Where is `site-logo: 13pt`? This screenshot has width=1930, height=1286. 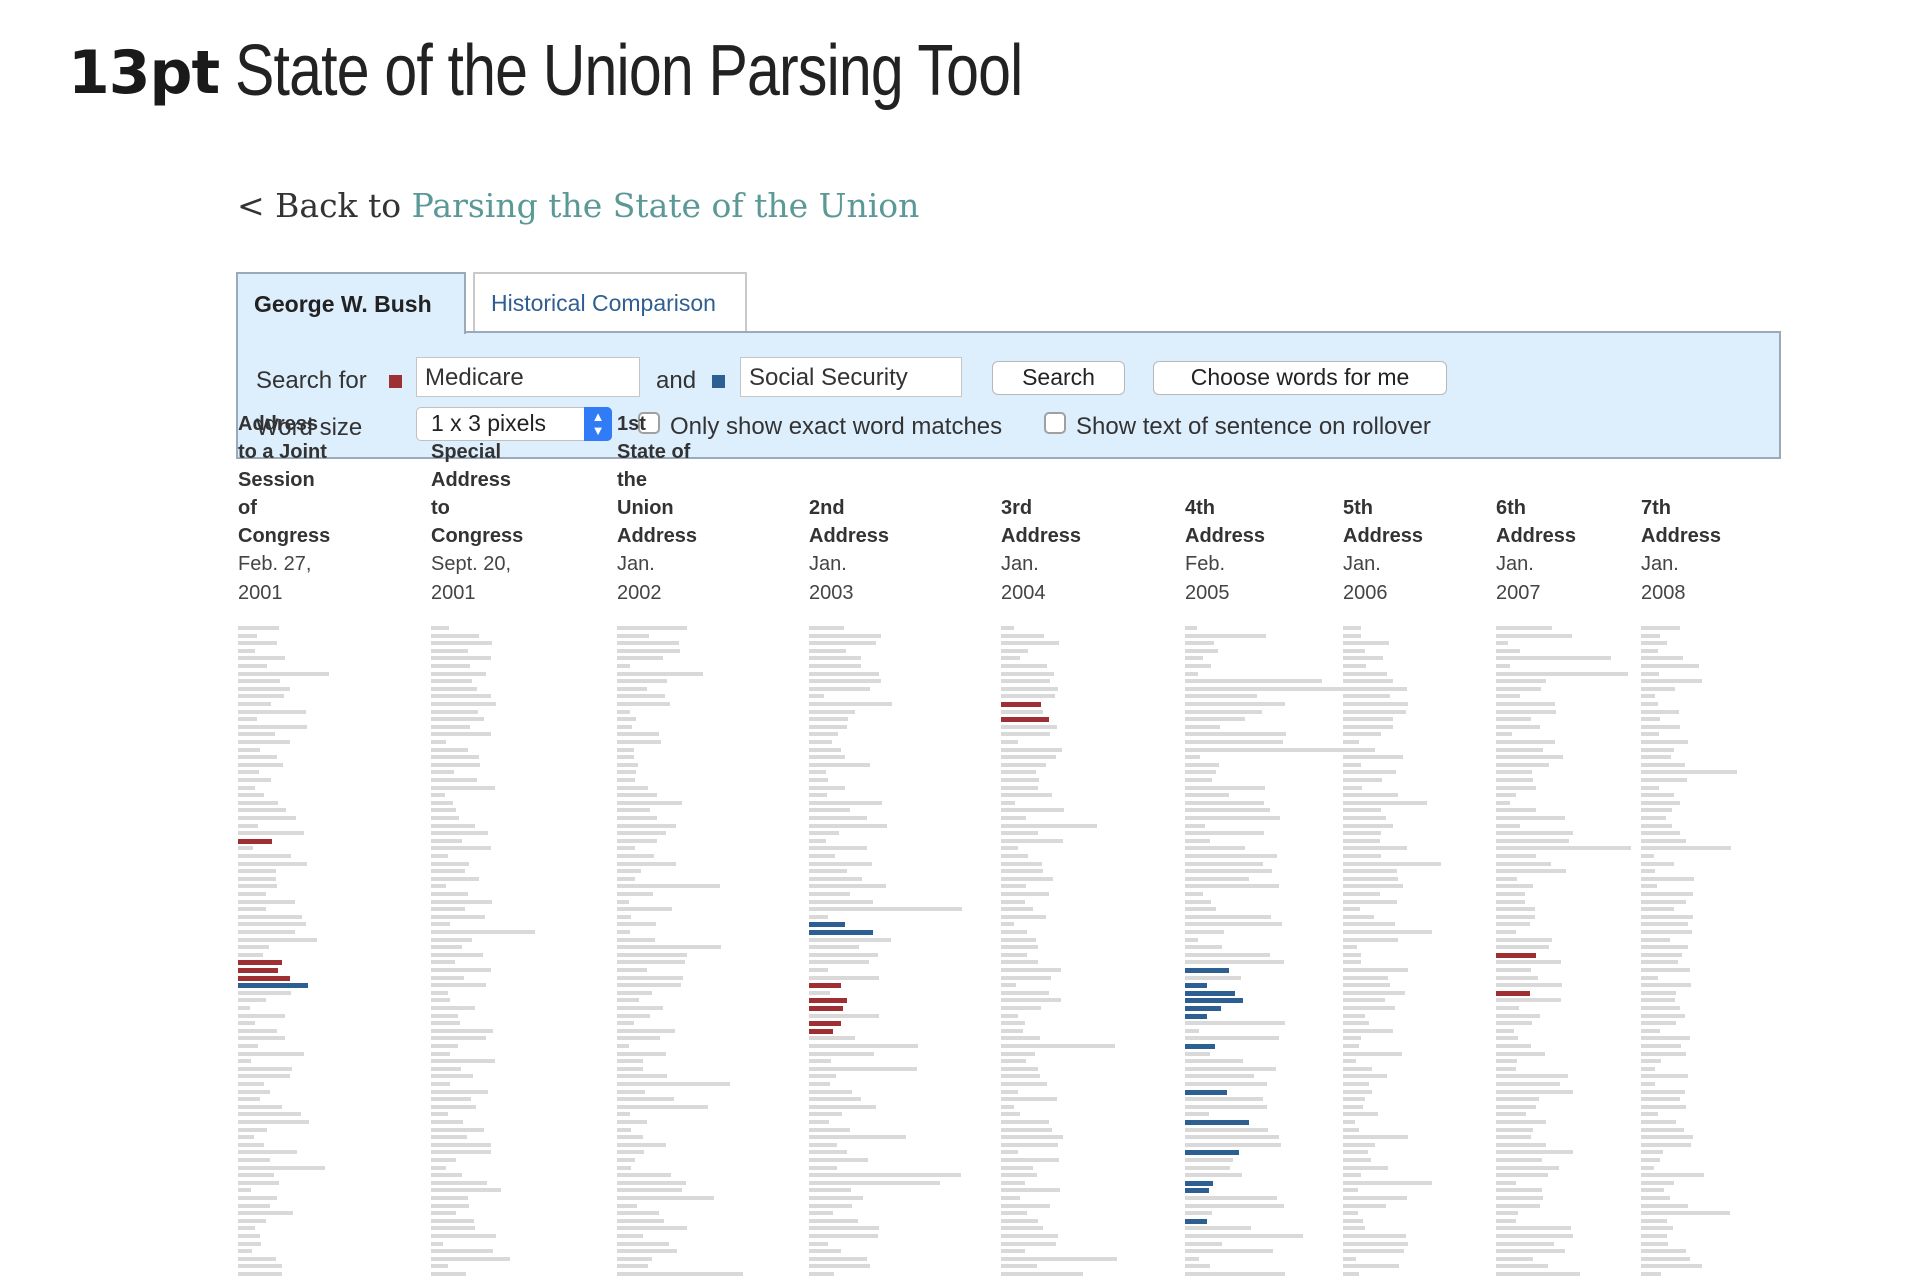
site-logo: 13pt is located at coordinates (144, 73).